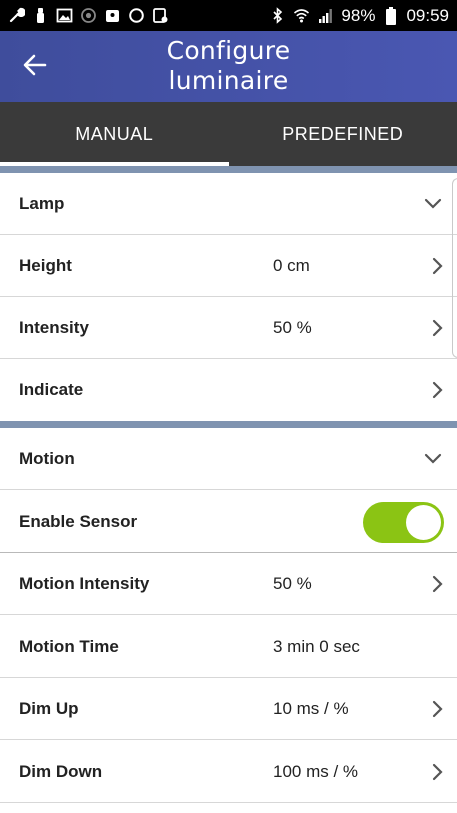 The image size is (457, 813). I want to click on row-label: Height, so click(45, 265).